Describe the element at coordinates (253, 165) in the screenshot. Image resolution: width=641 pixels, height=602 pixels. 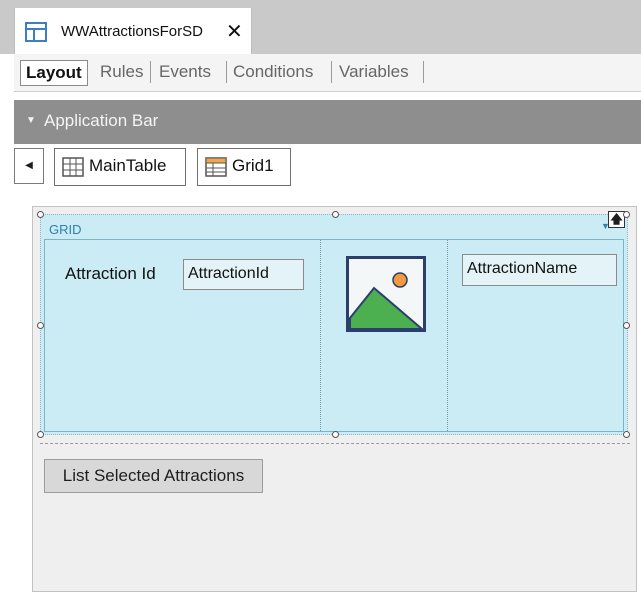
I see `breadcrumb-item-label: Grid1` at that location.